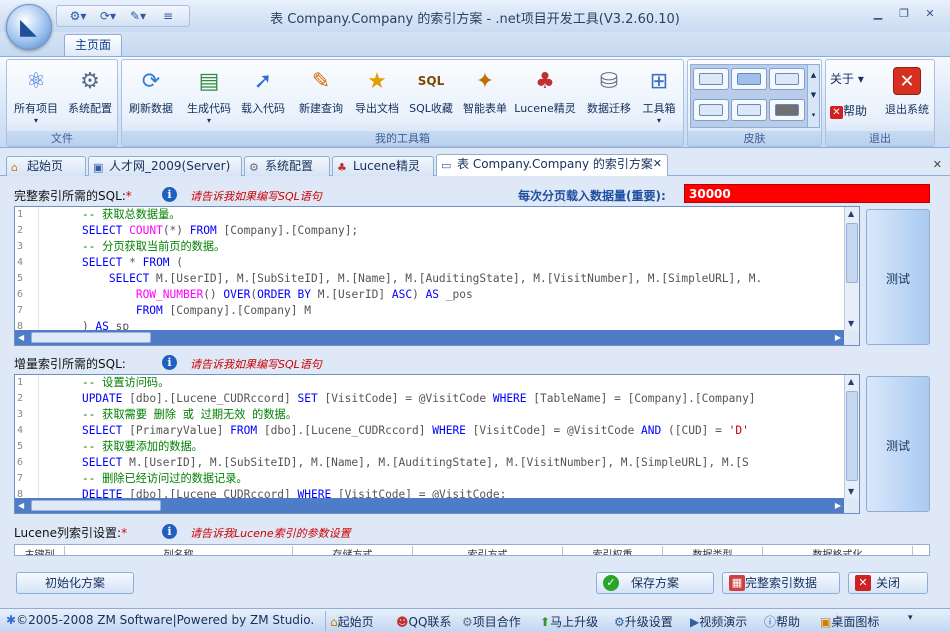 The image size is (950, 632). What do you see at coordinates (904, 13) in the screenshot?
I see `maximize-icon: ❐` at bounding box center [904, 13].